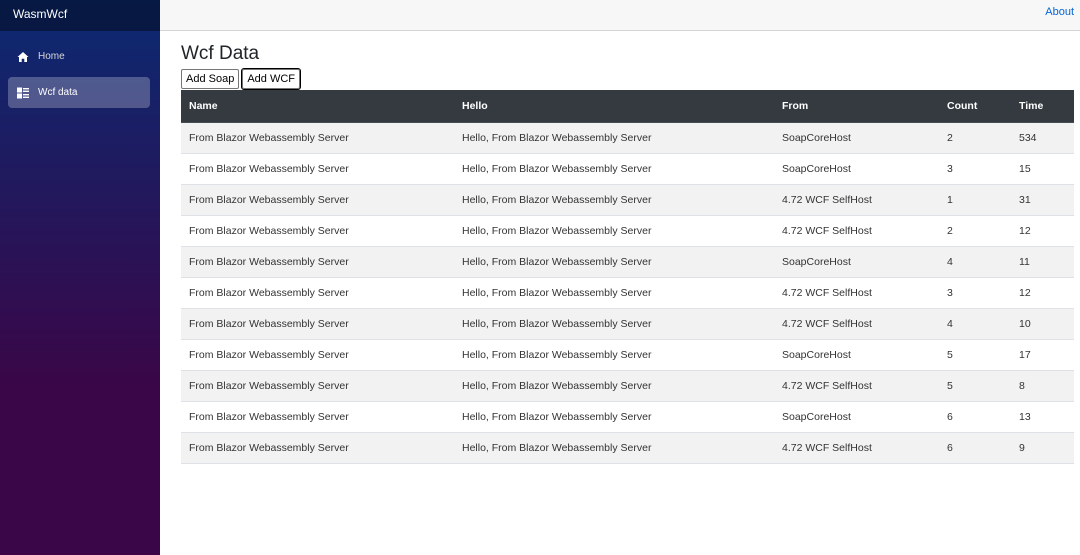 The image size is (1080, 555). Describe the element at coordinates (856, 106) in the screenshot. I see `column-header-from: From` at that location.